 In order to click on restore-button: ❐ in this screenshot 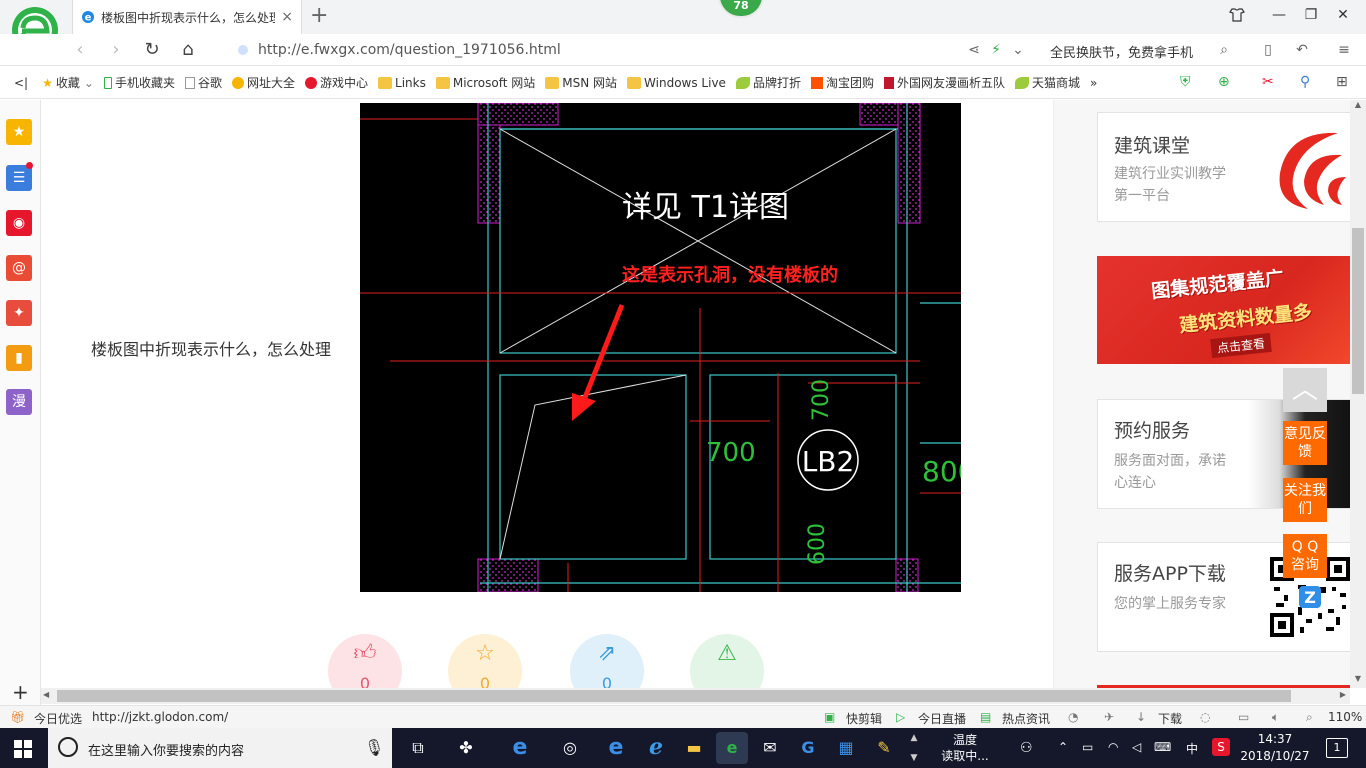, I will do `click(1311, 15)`.